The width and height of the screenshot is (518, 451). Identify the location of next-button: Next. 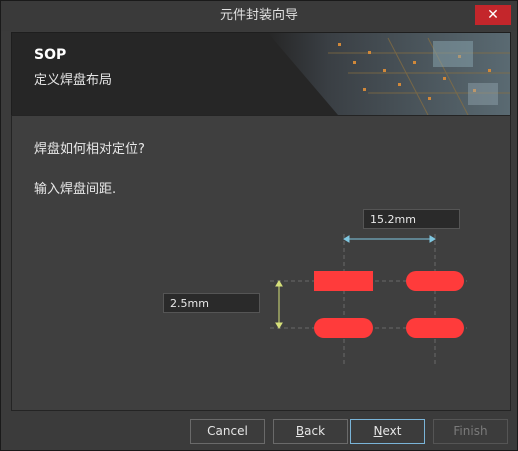
(387, 431).